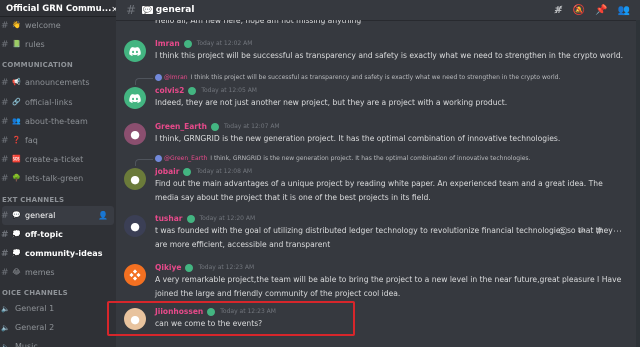  Describe the element at coordinates (35, 308) in the screenshot. I see `channel-label: General 1` at that location.